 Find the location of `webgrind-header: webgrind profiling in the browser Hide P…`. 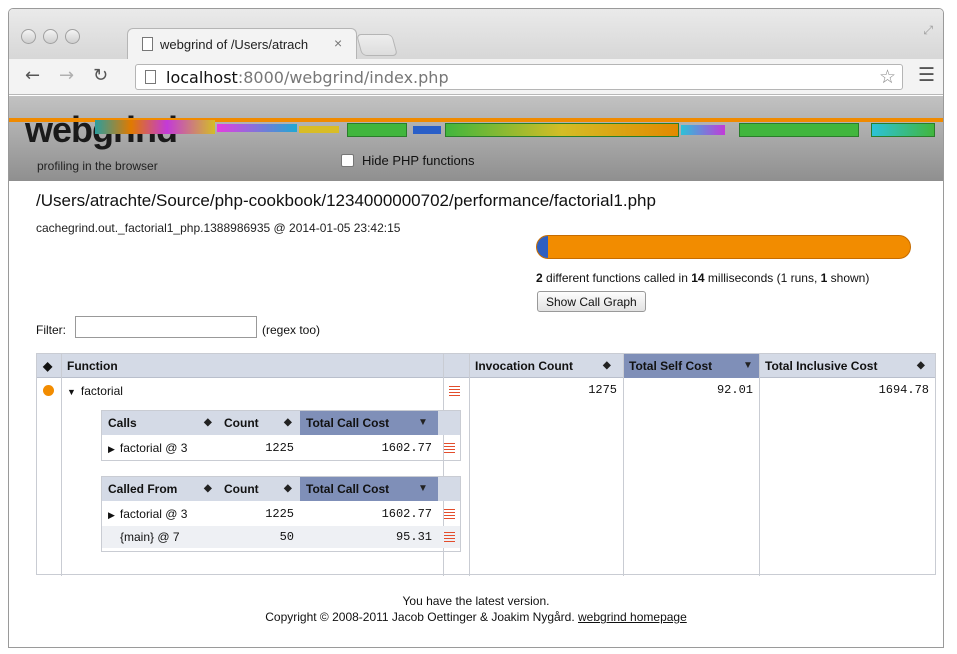

webgrind-header: webgrind profiling in the browser Hide P… is located at coordinates (476, 138).